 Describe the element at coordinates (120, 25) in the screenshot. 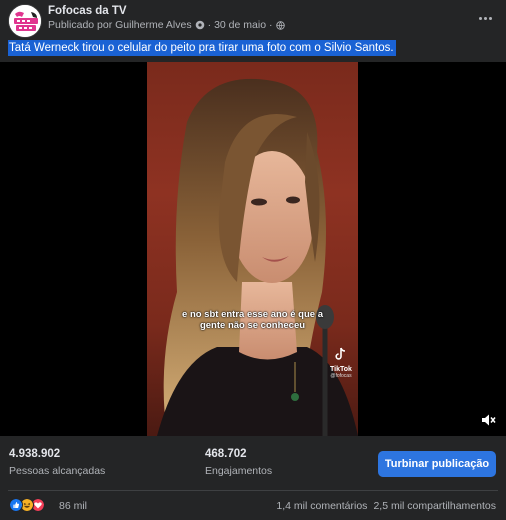

I see `published-by: Publicado por Guilherme Alves` at that location.